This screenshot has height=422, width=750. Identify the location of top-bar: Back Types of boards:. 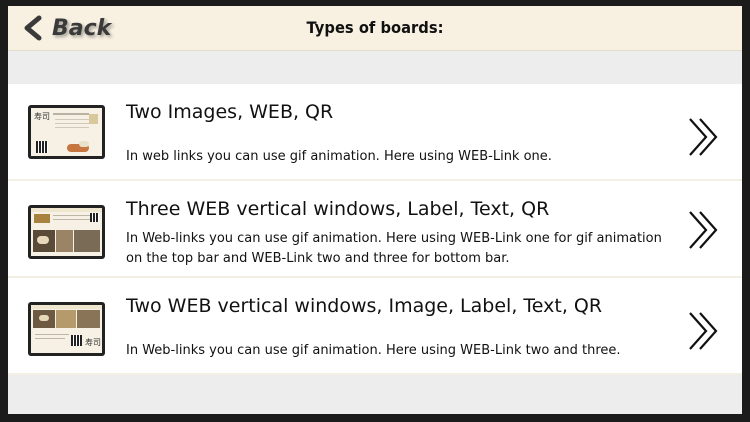
(375, 28).